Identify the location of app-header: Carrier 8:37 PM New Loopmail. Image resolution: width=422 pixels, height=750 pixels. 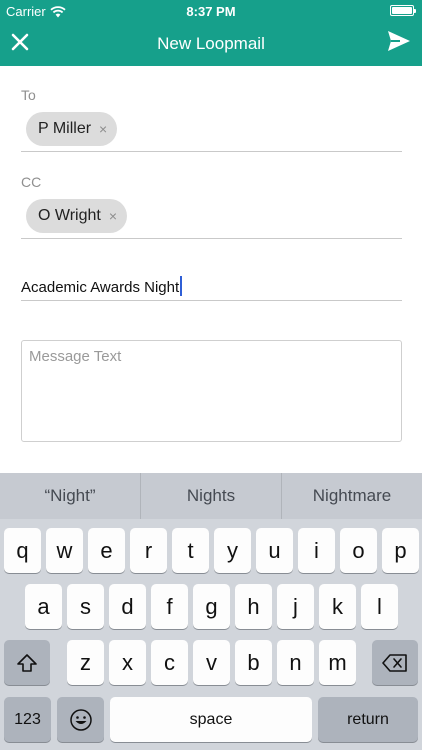
(211, 33).